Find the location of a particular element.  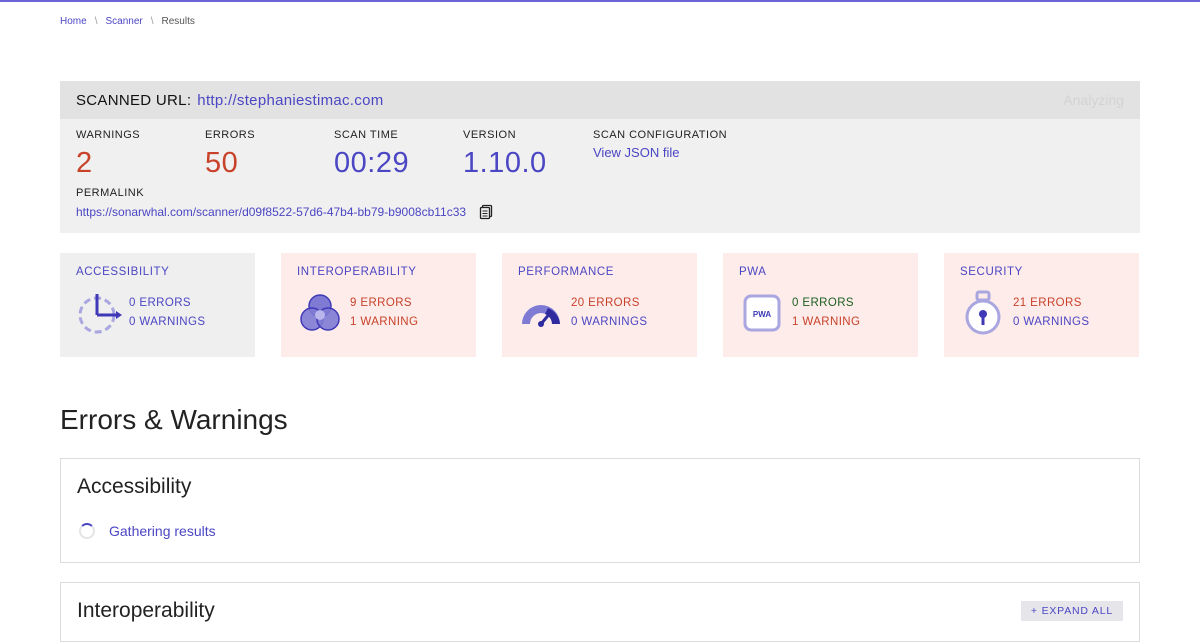

scan-time-stat: SCAN TIME 00:29 is located at coordinates (371, 154).